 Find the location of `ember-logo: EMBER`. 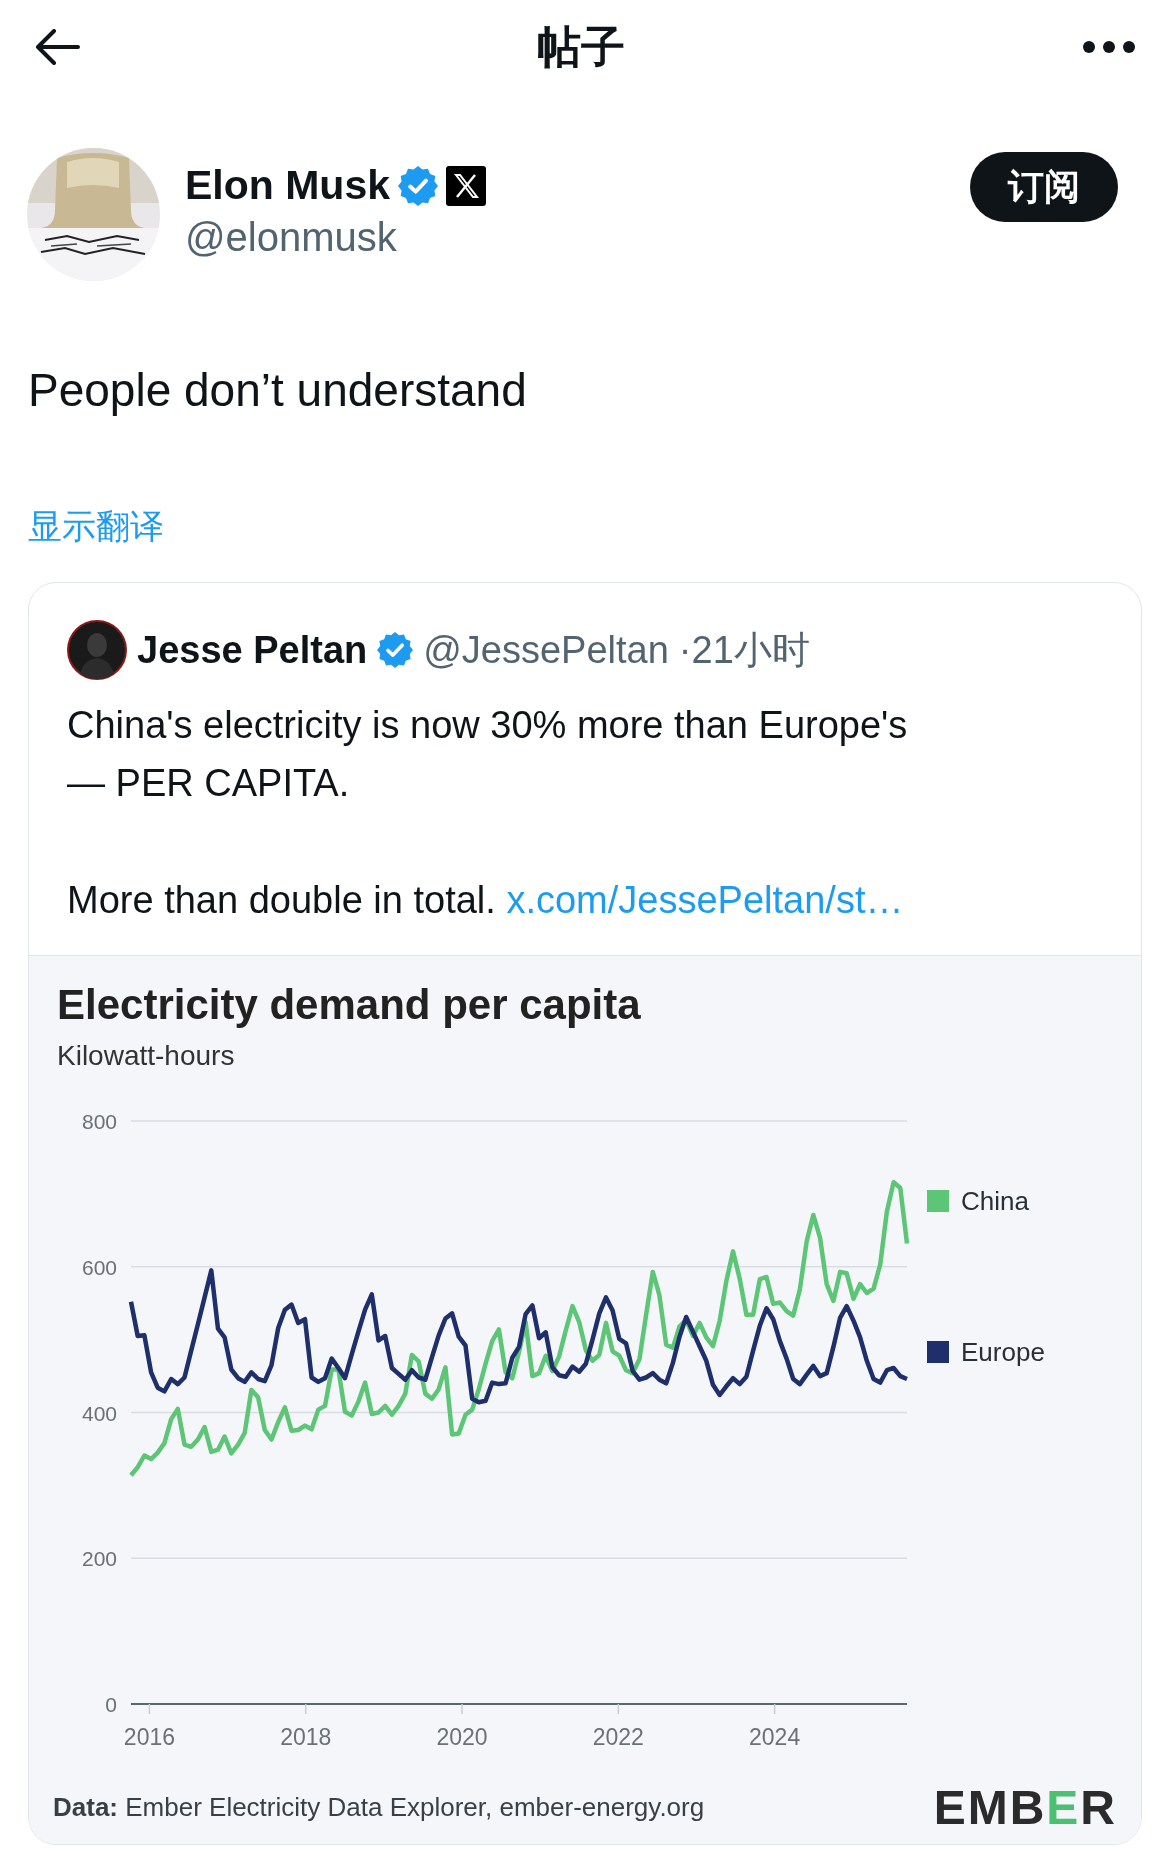

ember-logo: EMBER is located at coordinates (1025, 1807).